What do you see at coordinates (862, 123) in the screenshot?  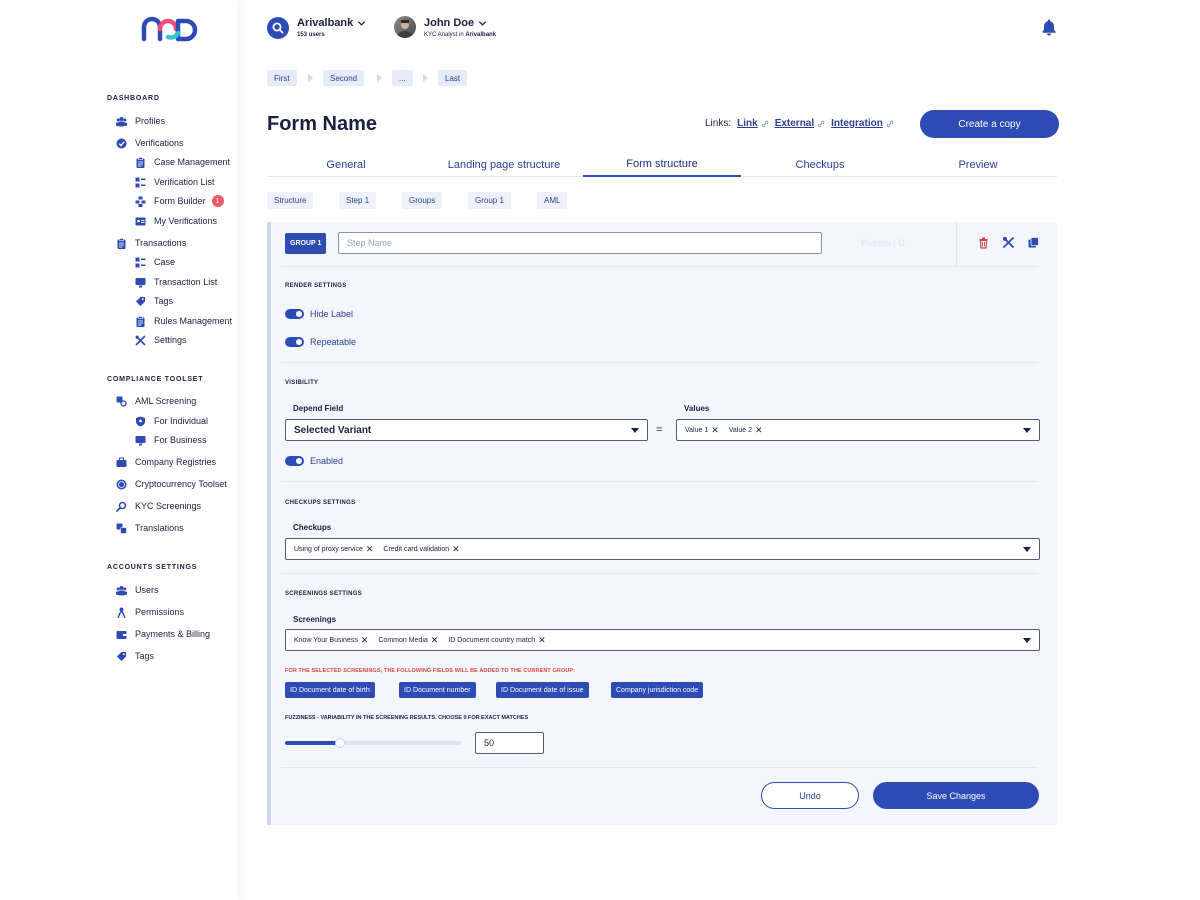 I see `link-integration: Integration` at bounding box center [862, 123].